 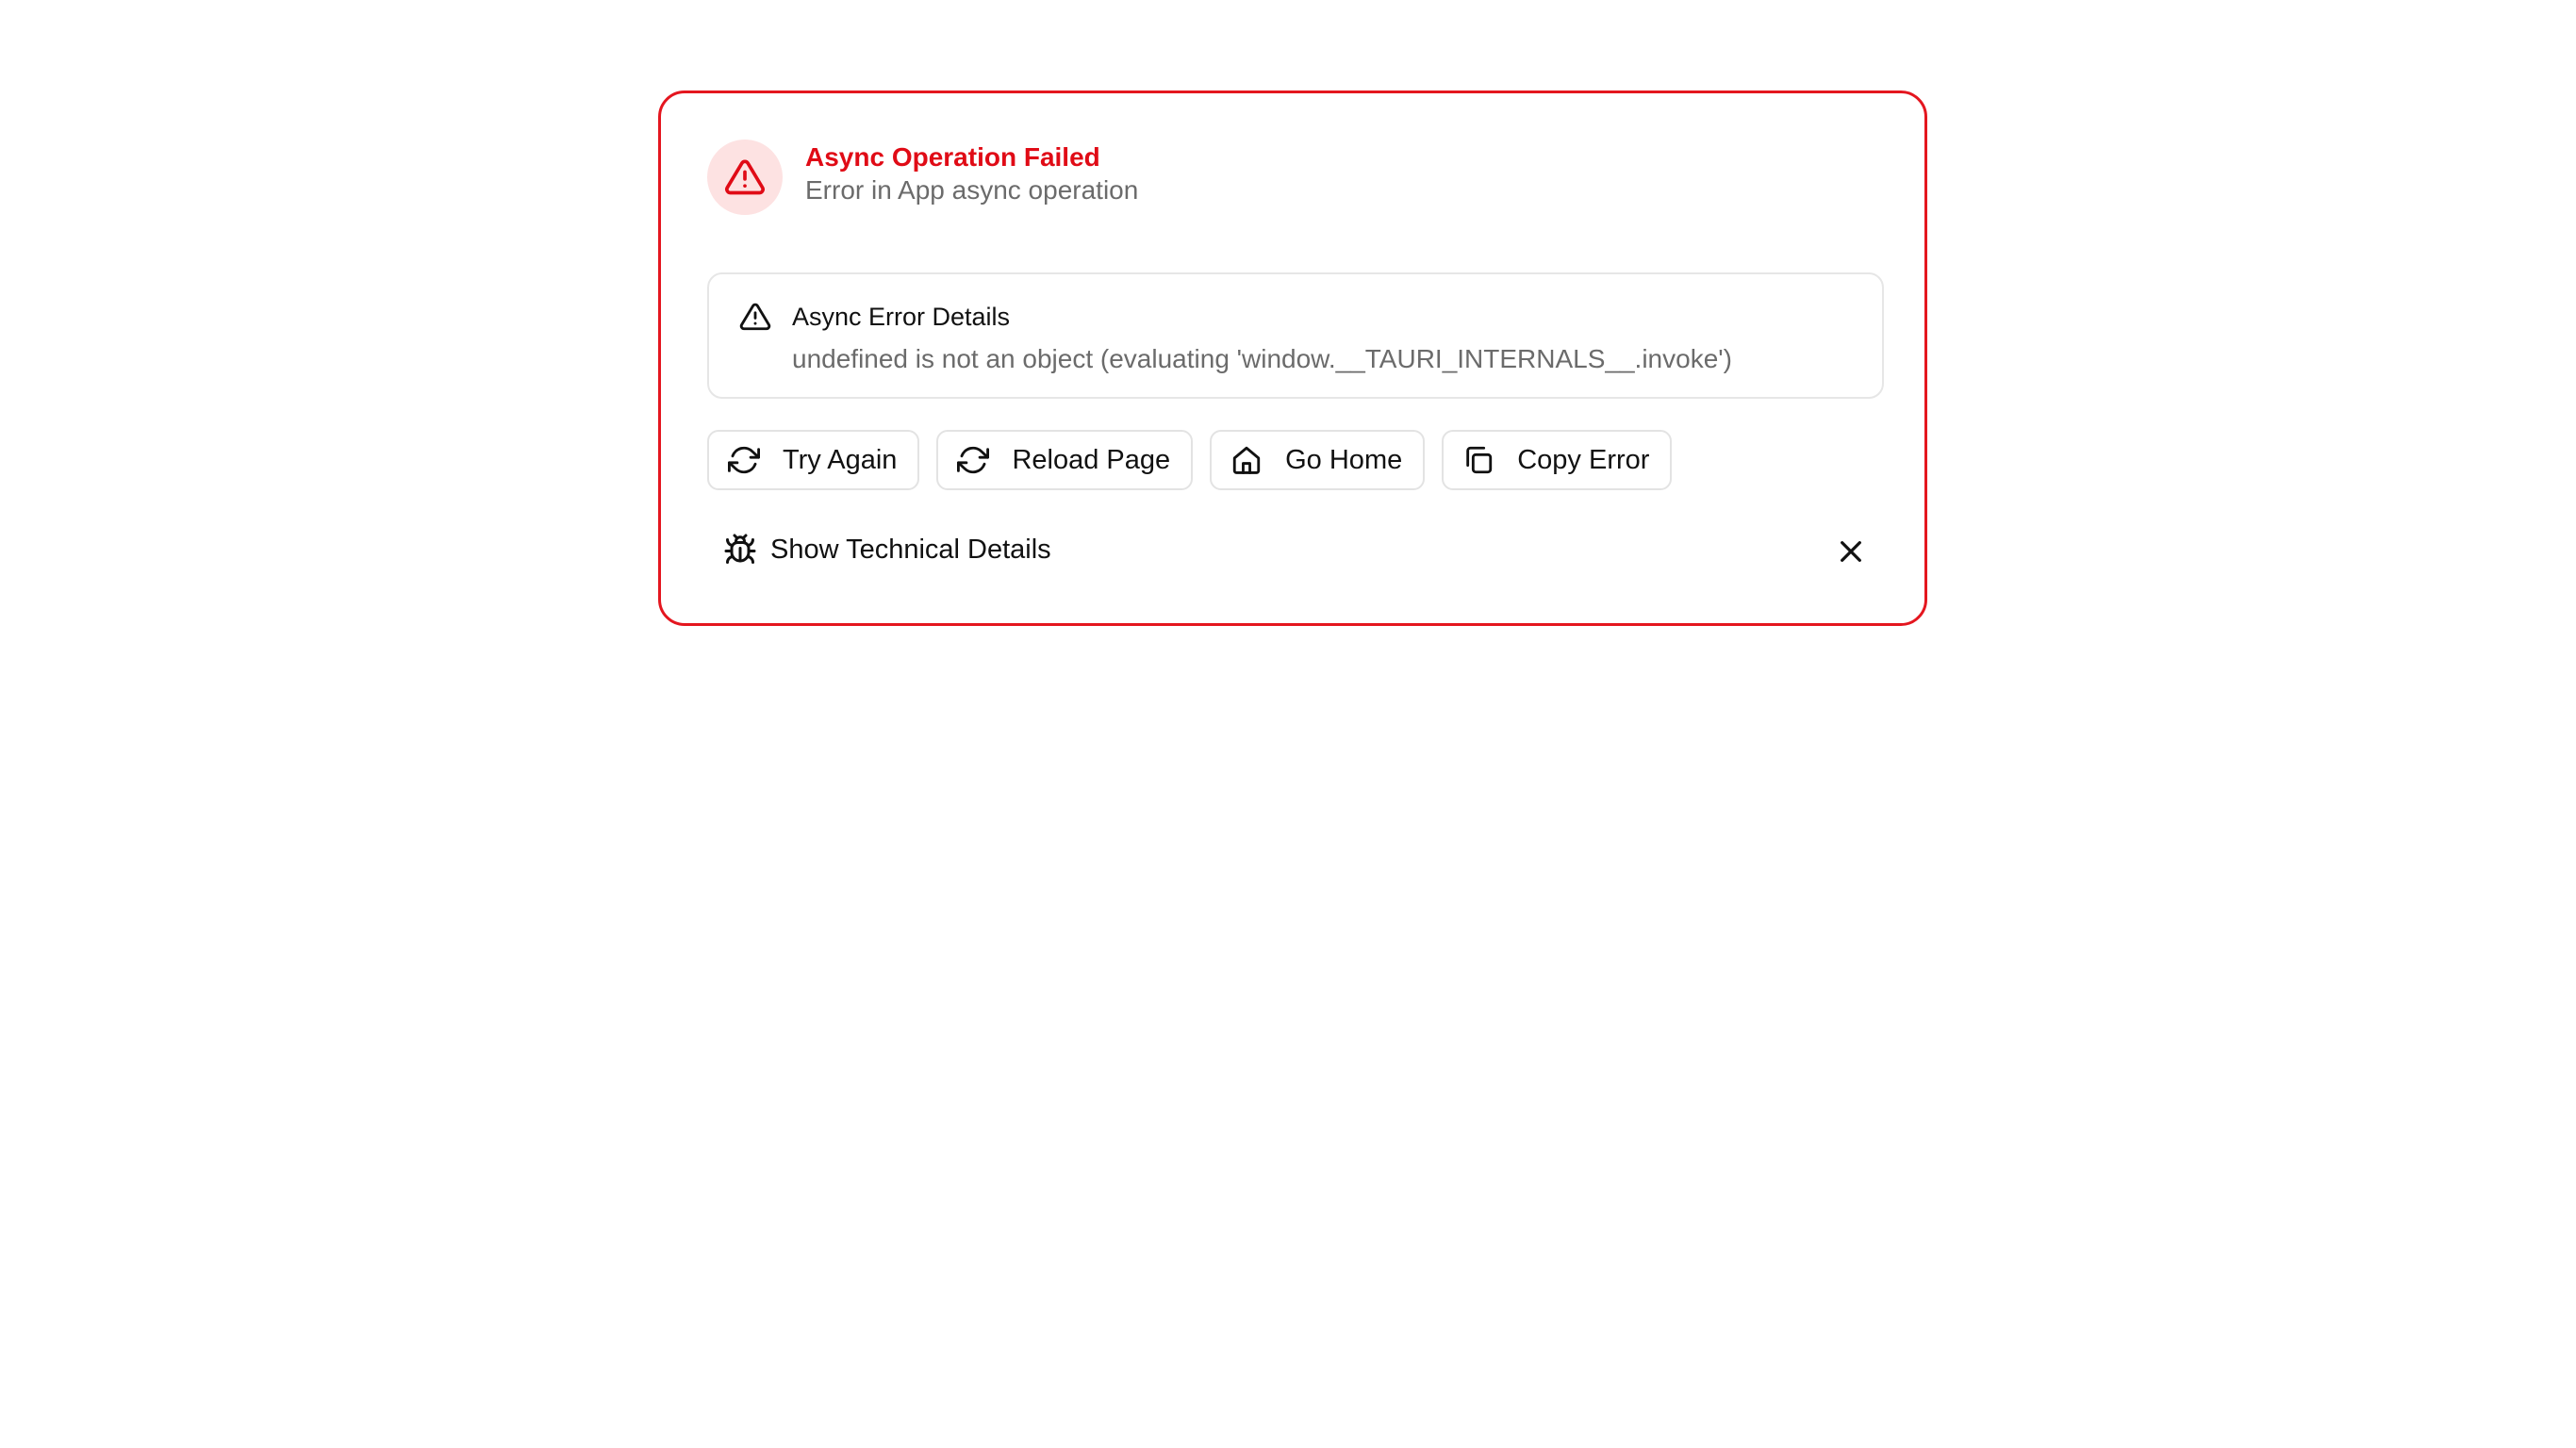 I want to click on copy-icon, so click(x=1479, y=460).